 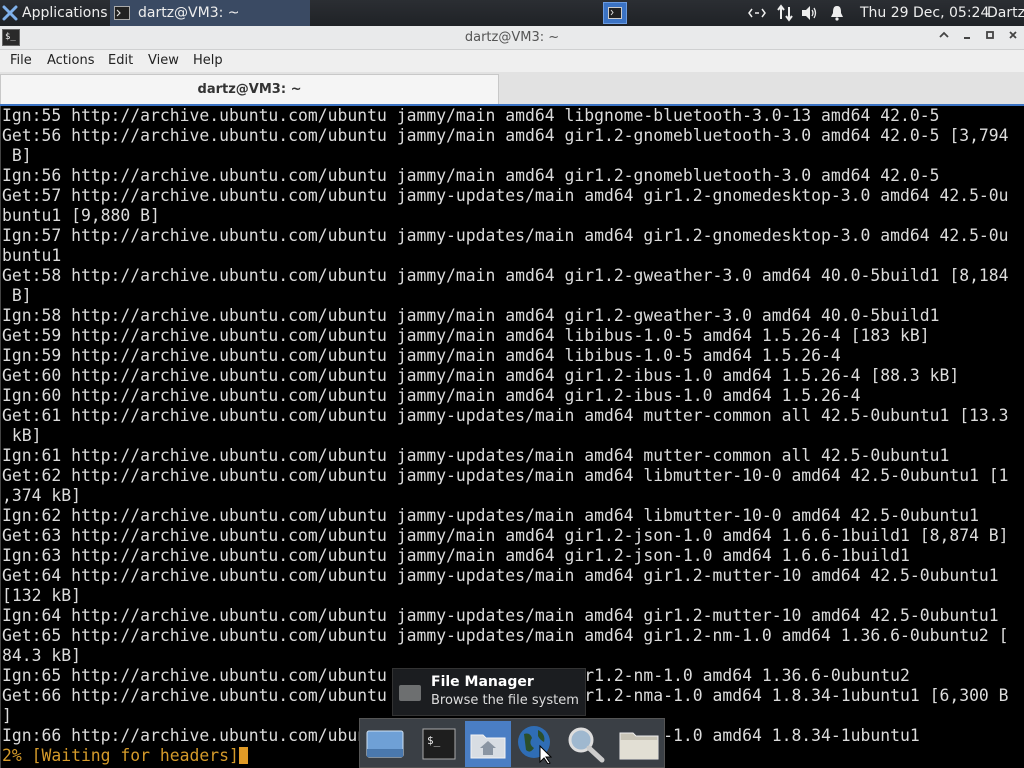 I want to click on menu-file: File, so click(x=21, y=61).